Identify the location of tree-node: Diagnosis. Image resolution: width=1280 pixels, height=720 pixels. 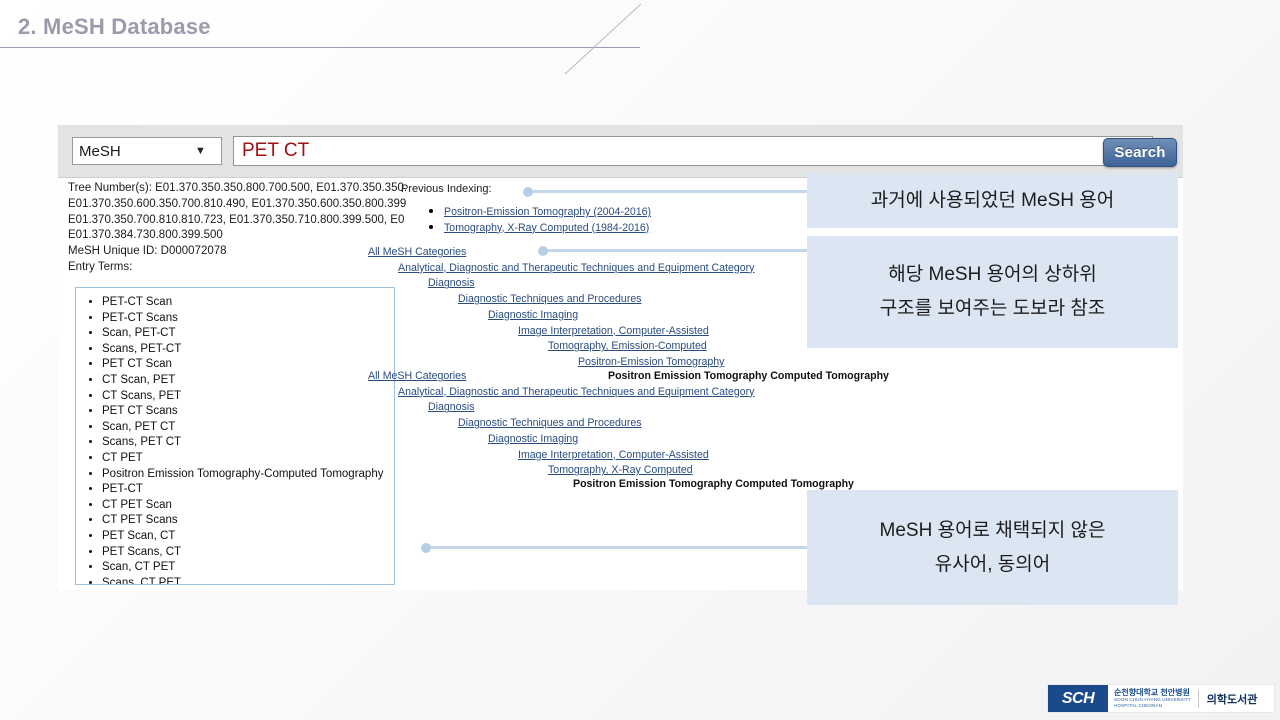
(611, 407).